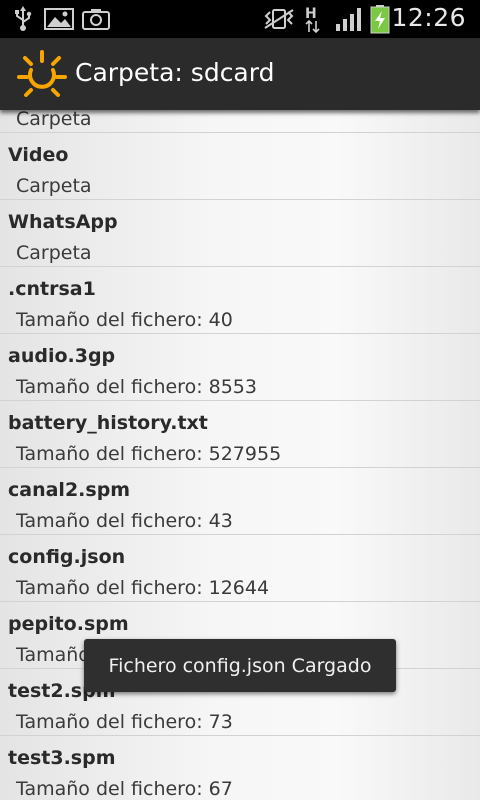 This screenshot has height=800, width=480. Describe the element at coordinates (42, 75) in the screenshot. I see `sun-icon` at that location.